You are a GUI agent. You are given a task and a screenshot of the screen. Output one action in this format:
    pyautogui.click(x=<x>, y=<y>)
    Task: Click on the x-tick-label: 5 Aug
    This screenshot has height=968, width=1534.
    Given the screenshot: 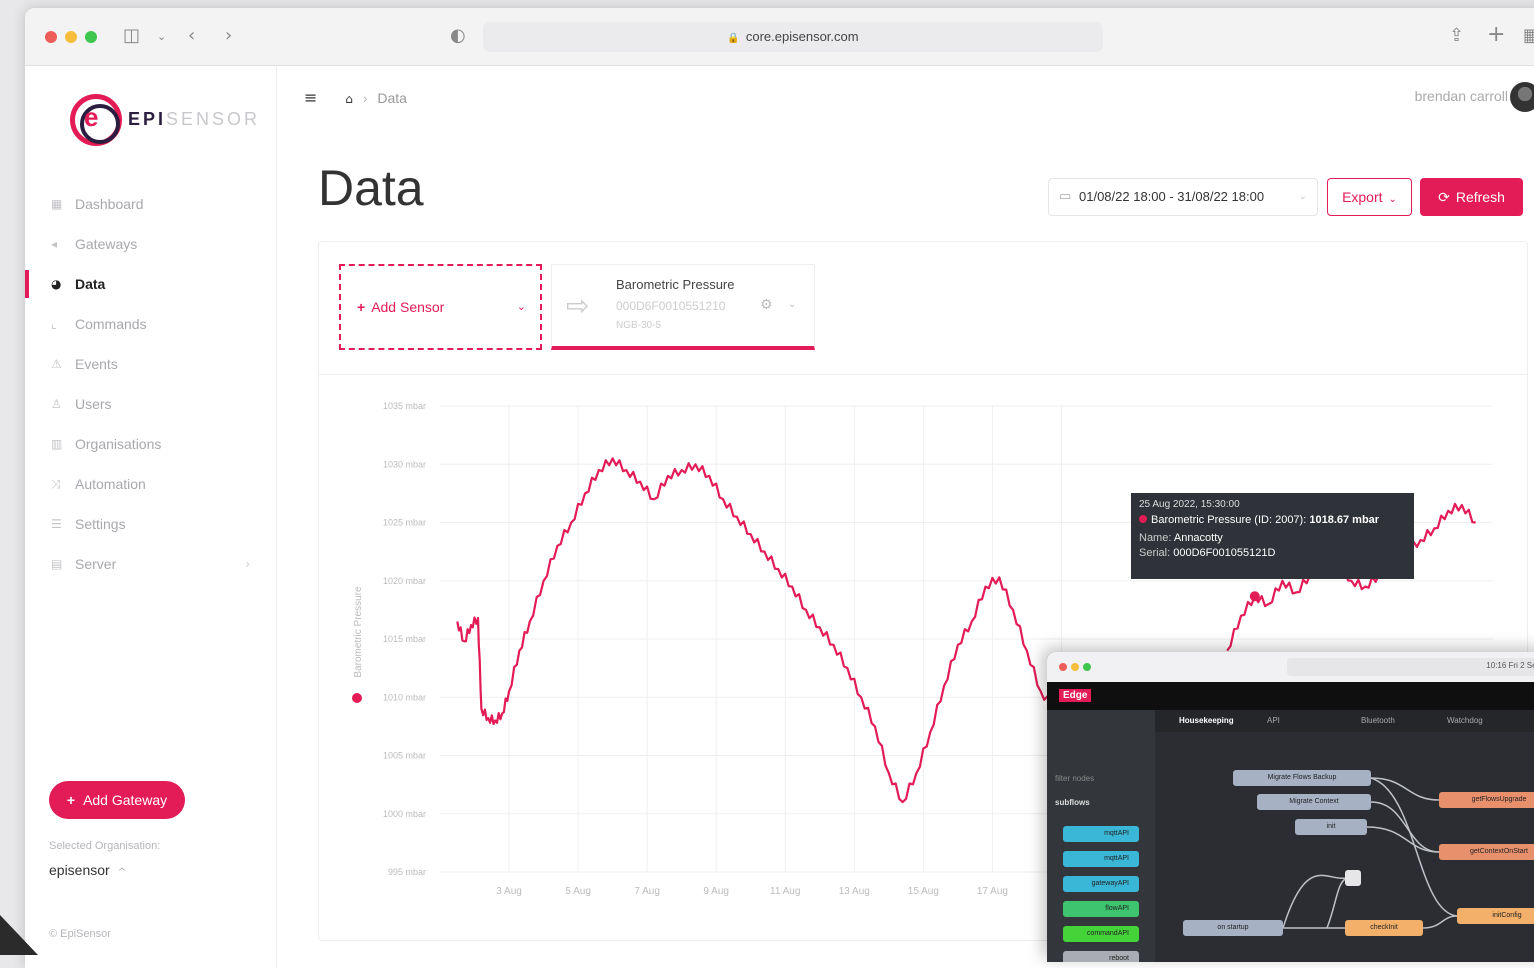 What is the action you would take?
    pyautogui.click(x=578, y=891)
    